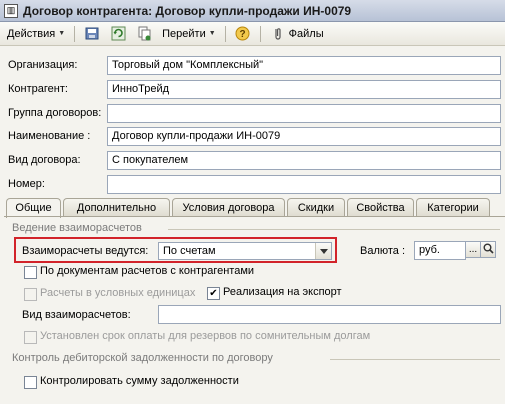  I want to click on actions-menu-button: Действия ▼, so click(36, 34).